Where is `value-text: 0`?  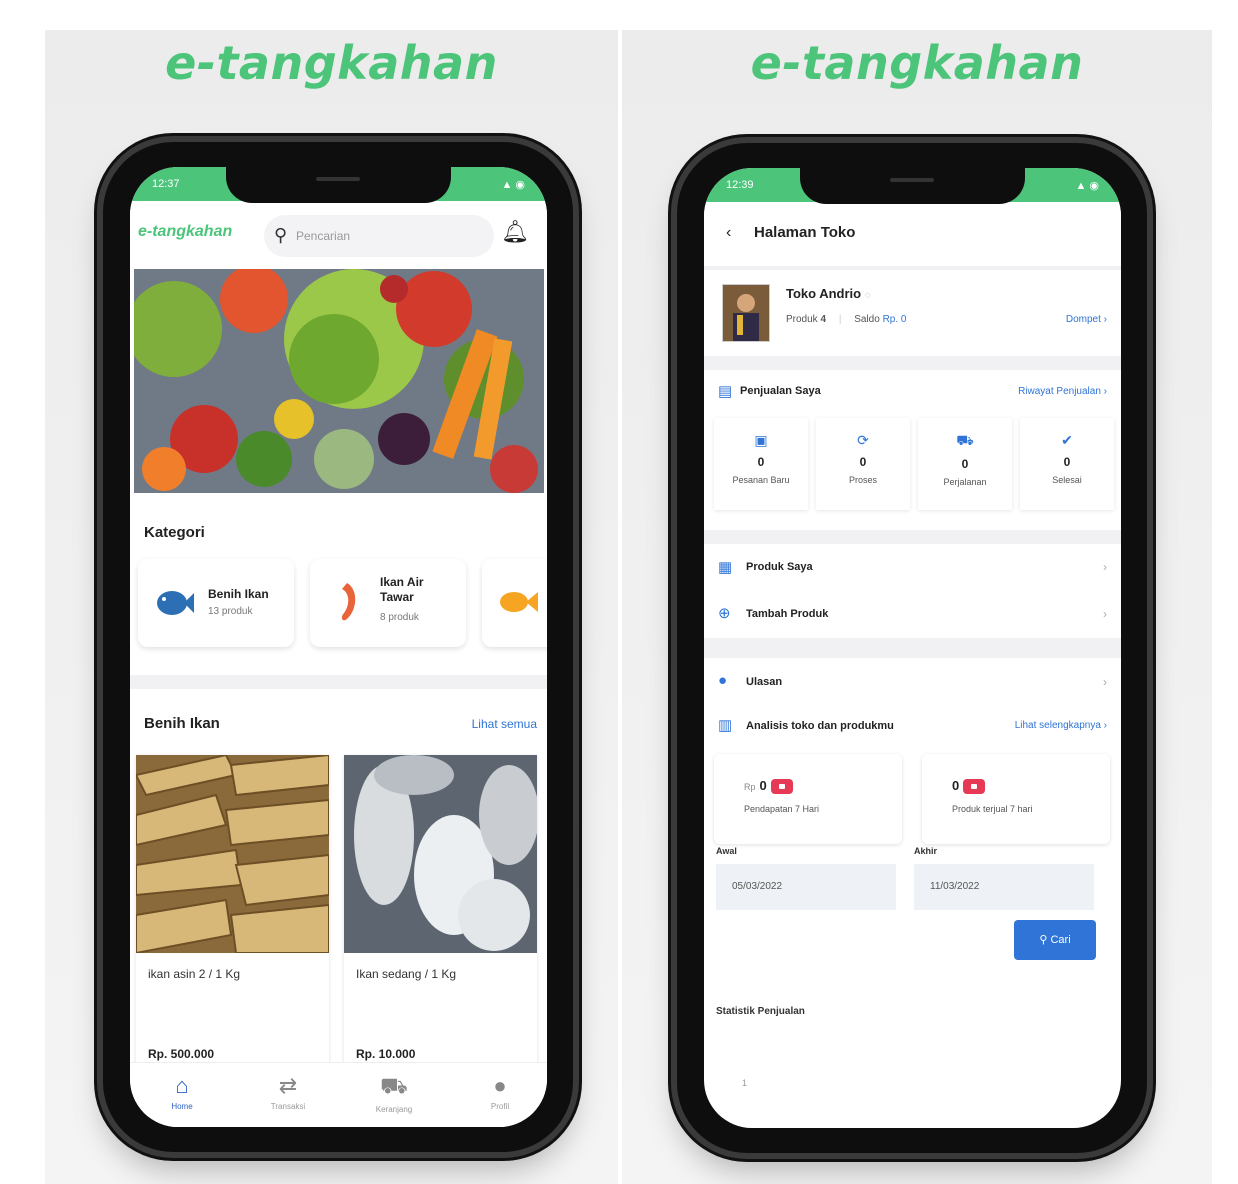
value-text: 0 is located at coordinates (956, 785).